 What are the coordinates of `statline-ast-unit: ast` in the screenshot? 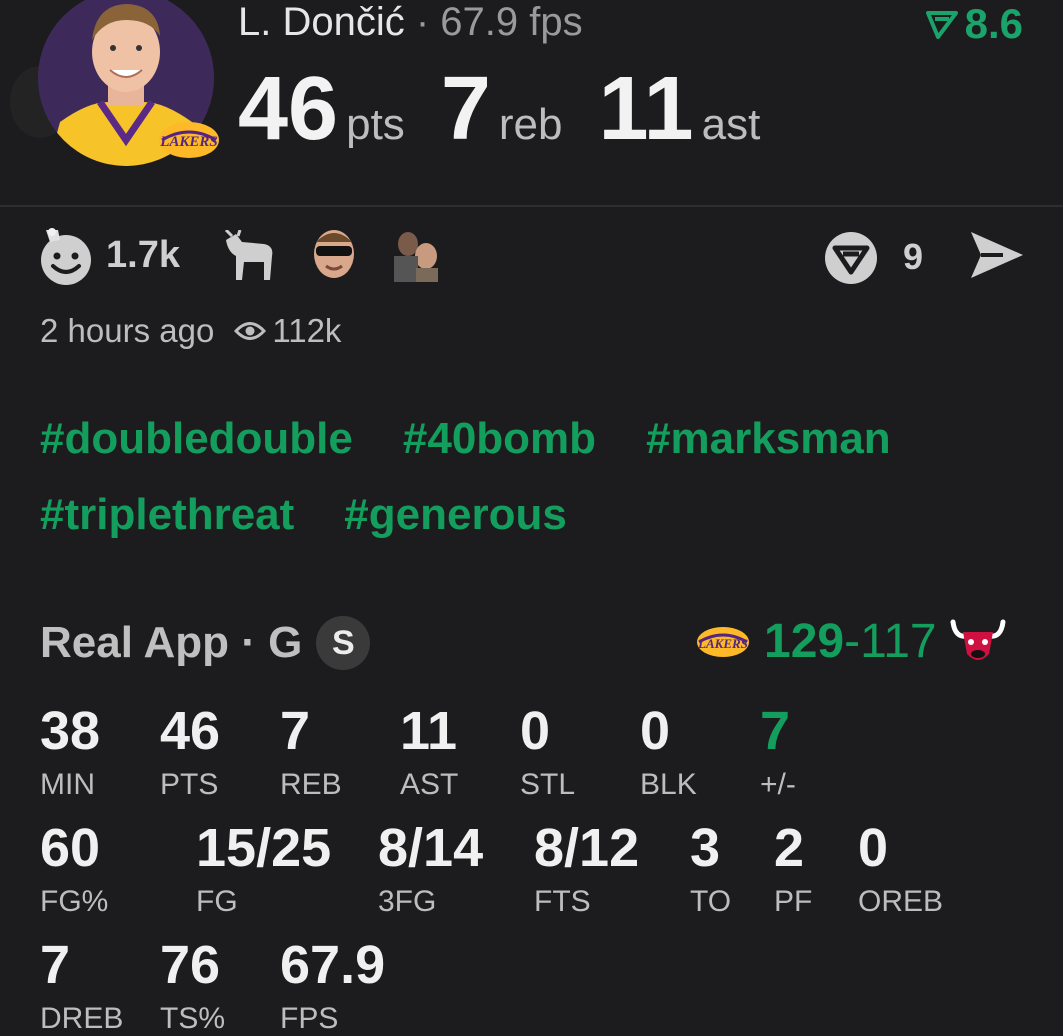 It's located at (731, 124).